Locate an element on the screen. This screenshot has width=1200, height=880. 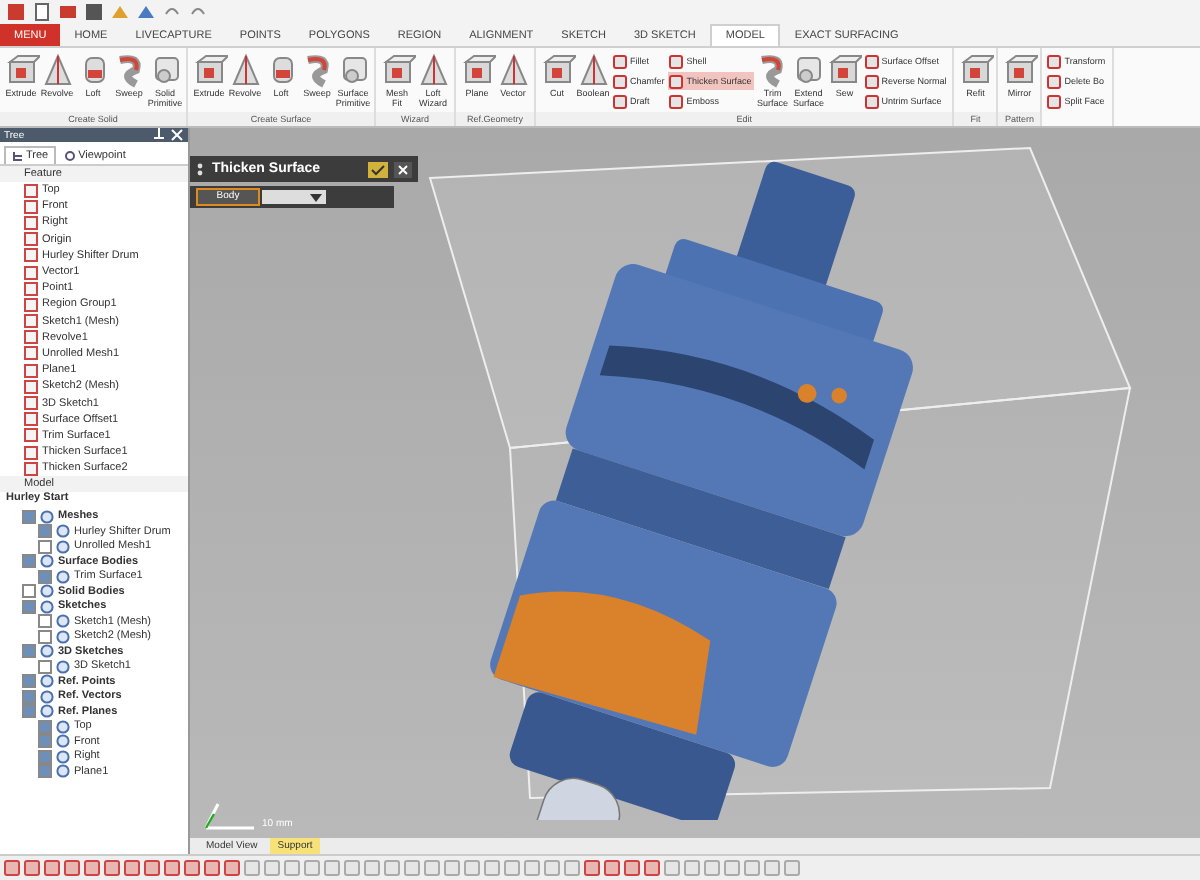
dropdown is located at coordinates (294, 197).